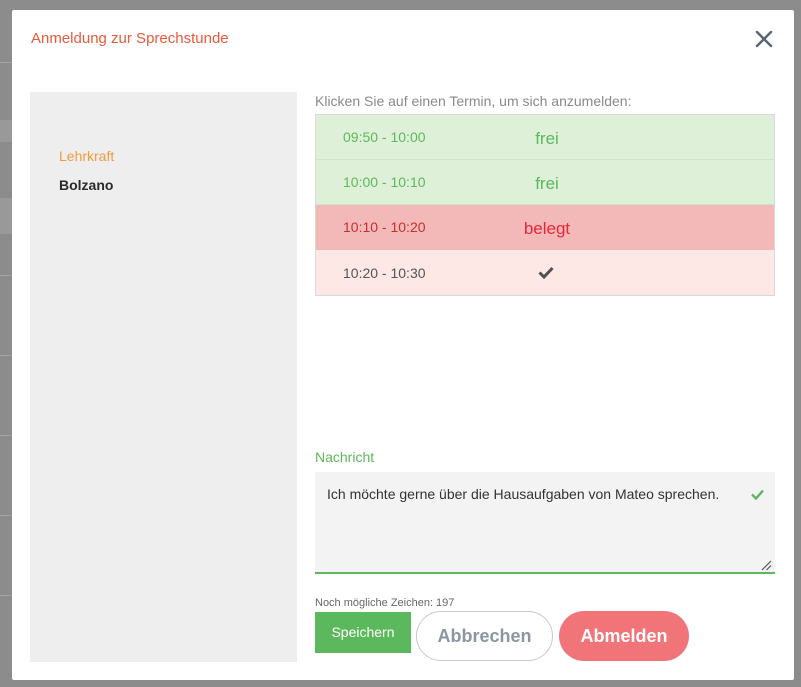 The width and height of the screenshot is (801, 687). I want to click on dialog-header: Anmeldung zur Sprechstunde, so click(403, 39).